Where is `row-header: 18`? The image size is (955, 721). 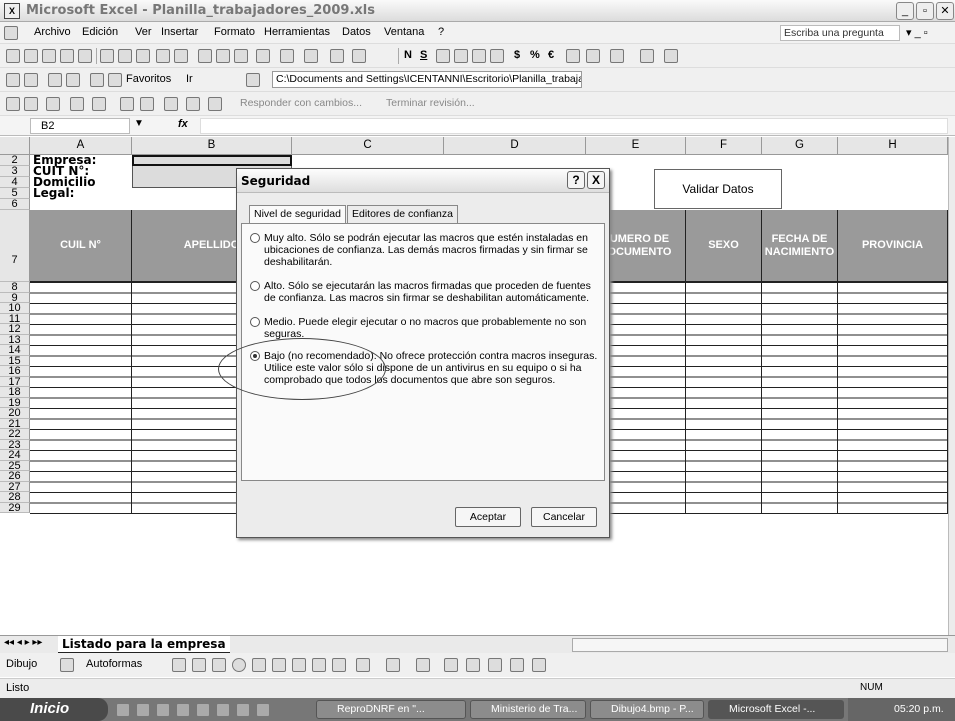
row-header: 18 is located at coordinates (15, 392).